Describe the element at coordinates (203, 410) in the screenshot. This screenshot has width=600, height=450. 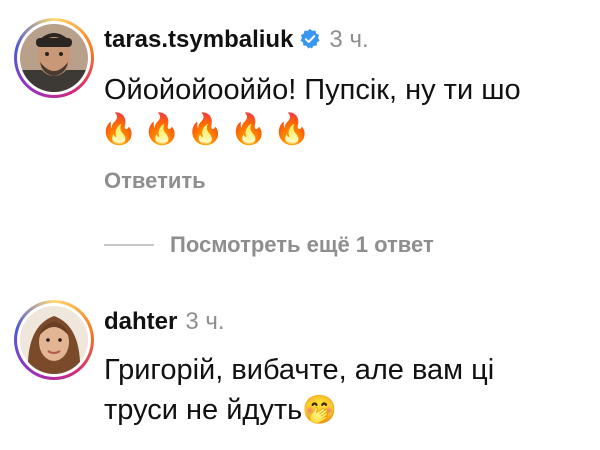
I see `comment-text-line-2-text: труси не йдуть` at that location.